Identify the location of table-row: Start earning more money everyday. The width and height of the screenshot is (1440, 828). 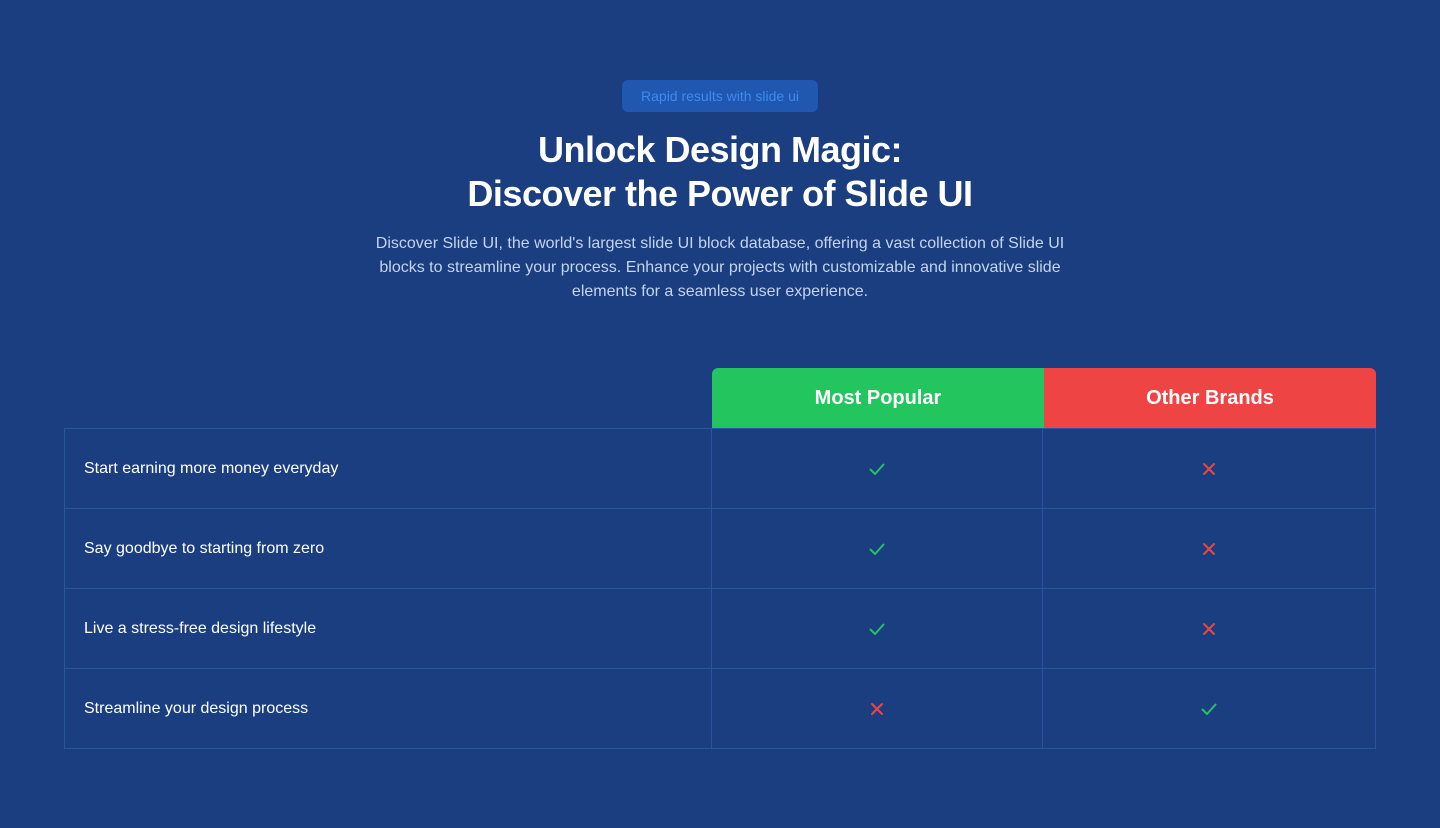
(720, 468).